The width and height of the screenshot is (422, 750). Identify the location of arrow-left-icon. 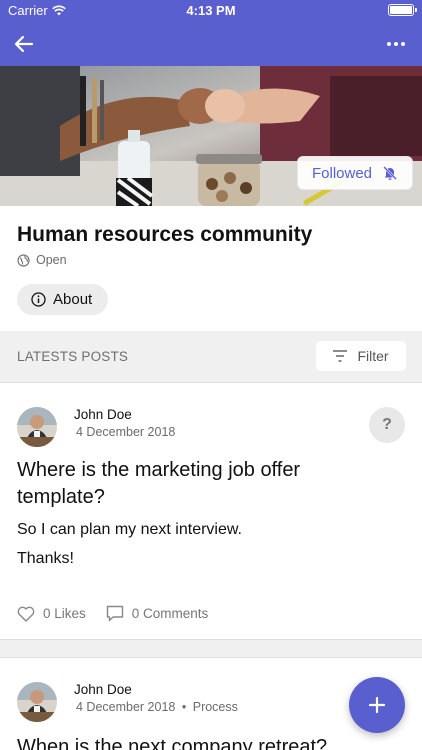
(24, 44).